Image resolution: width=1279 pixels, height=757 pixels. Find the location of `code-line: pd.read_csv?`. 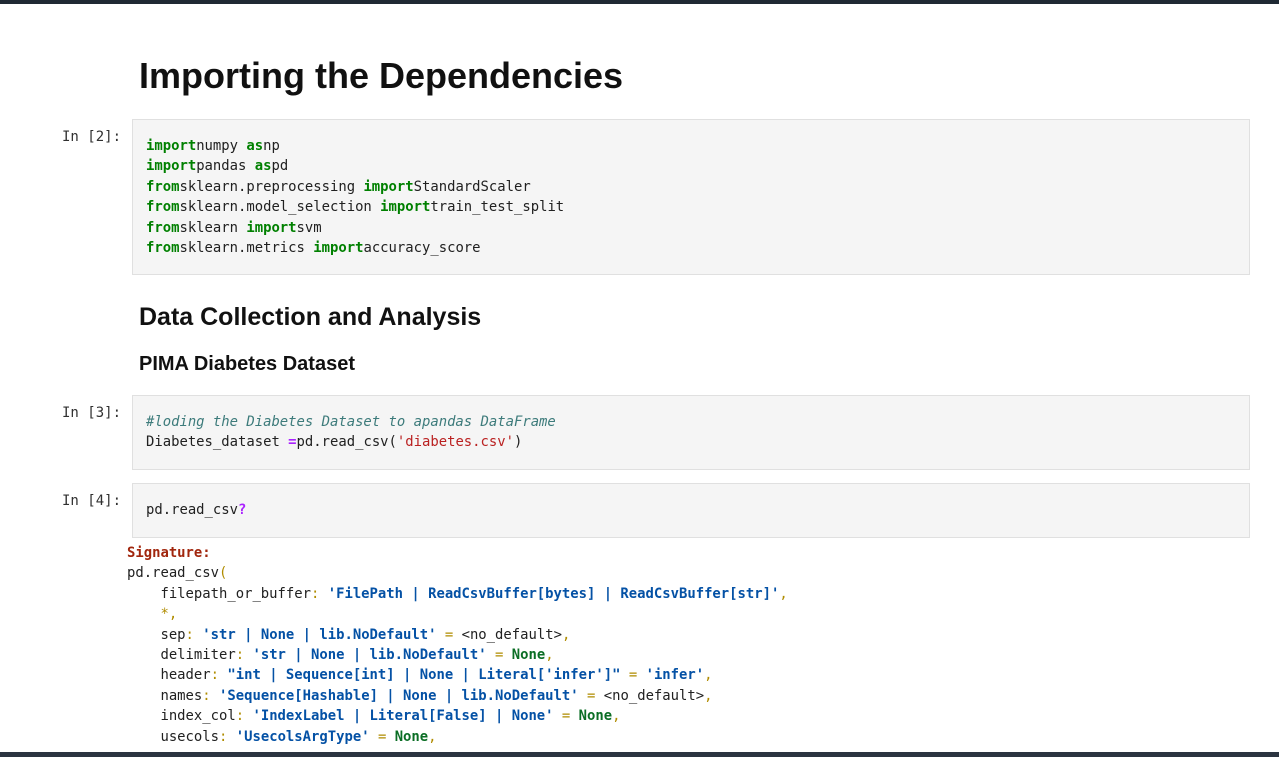

code-line: pd.read_csv? is located at coordinates (196, 510).